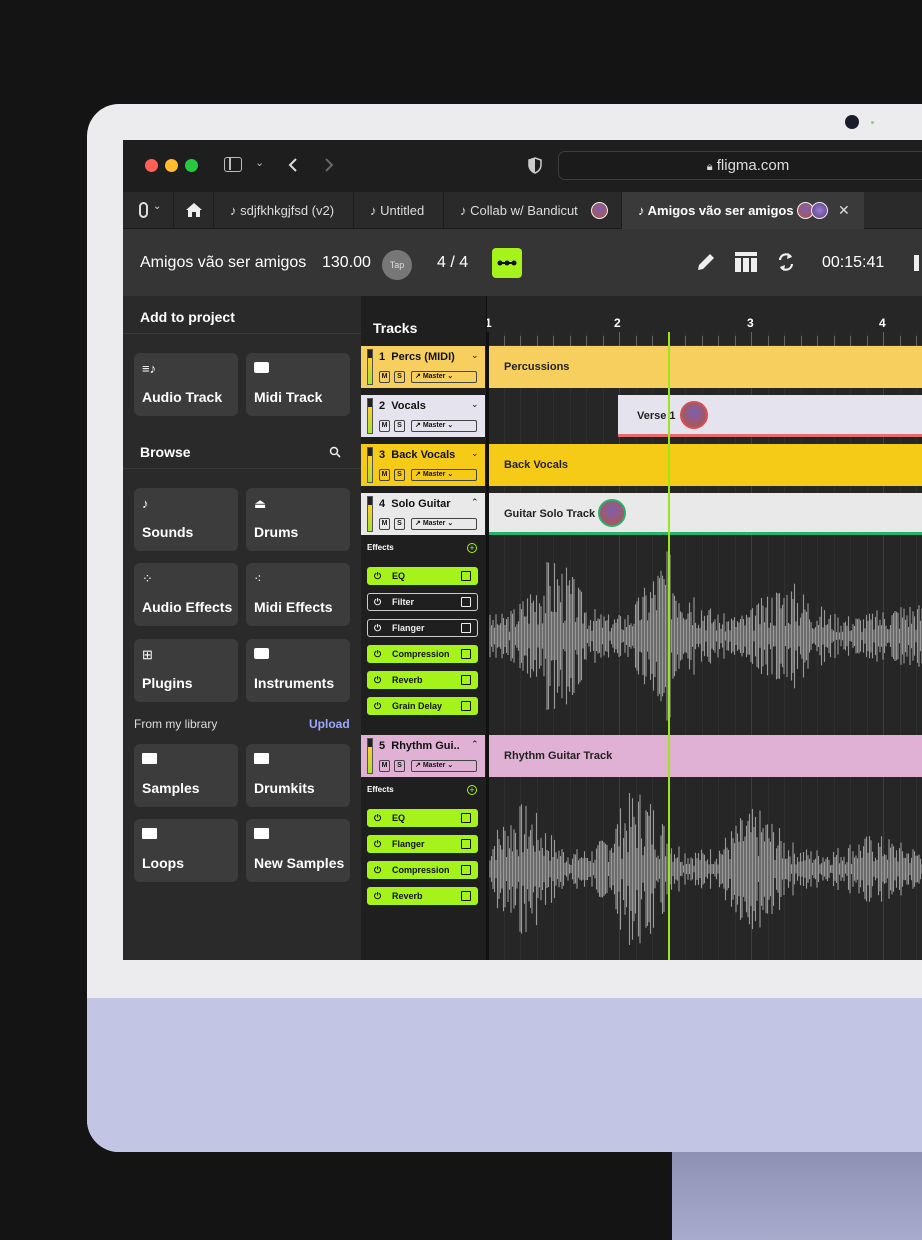 The height and width of the screenshot is (1240, 922). What do you see at coordinates (223, 263) in the screenshot?
I see `project-name: Amigos vão ser amigos` at bounding box center [223, 263].